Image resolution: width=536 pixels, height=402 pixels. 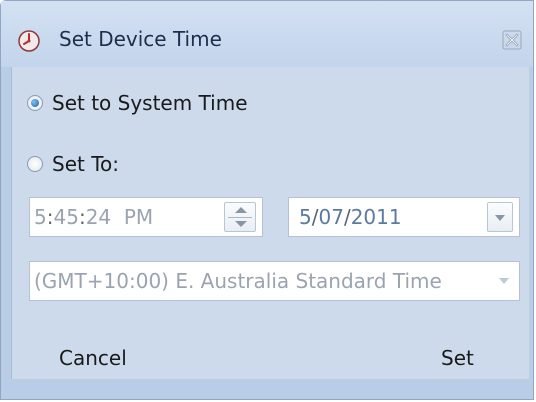 I want to click on close-icon, so click(x=512, y=40).